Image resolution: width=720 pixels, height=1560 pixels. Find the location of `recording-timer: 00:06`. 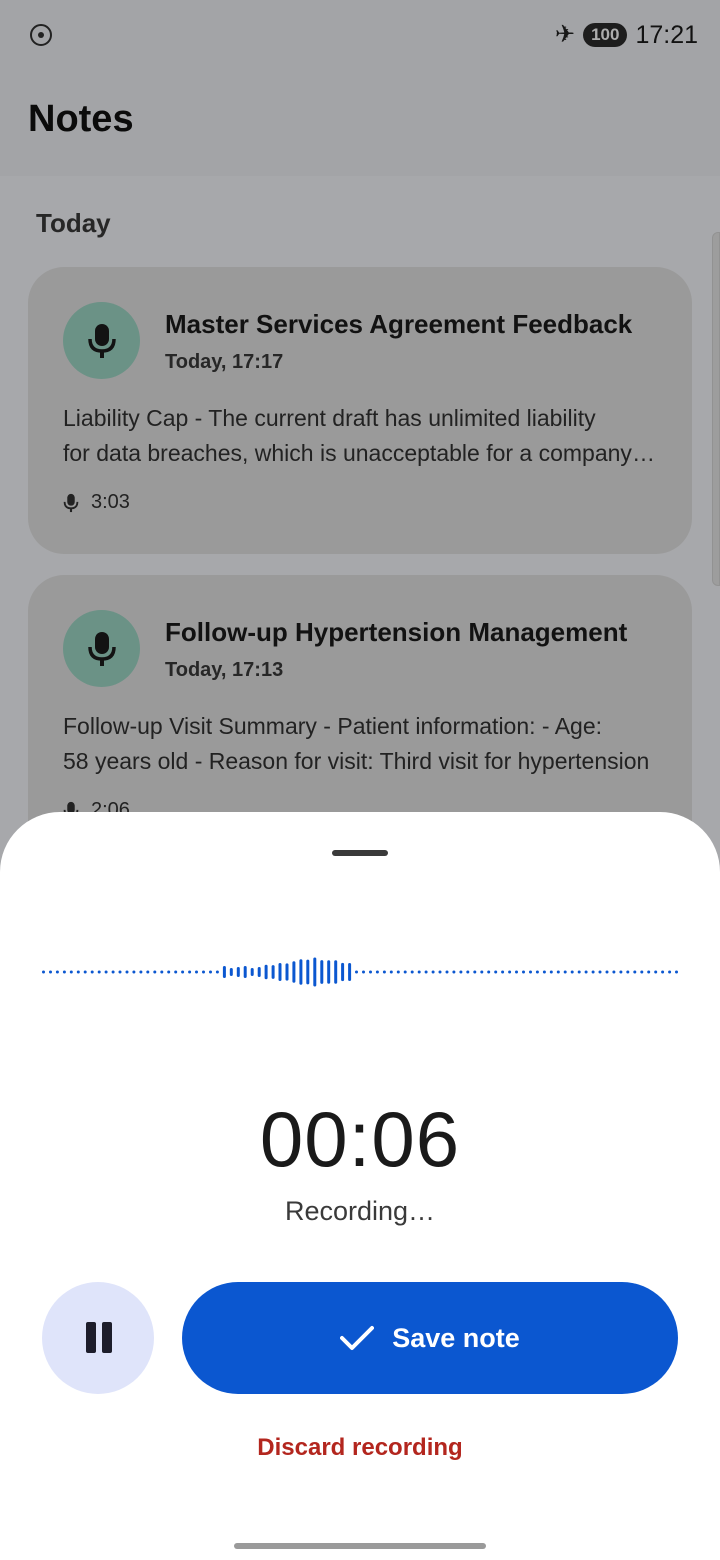

recording-timer: 00:06 is located at coordinates (360, 1139).